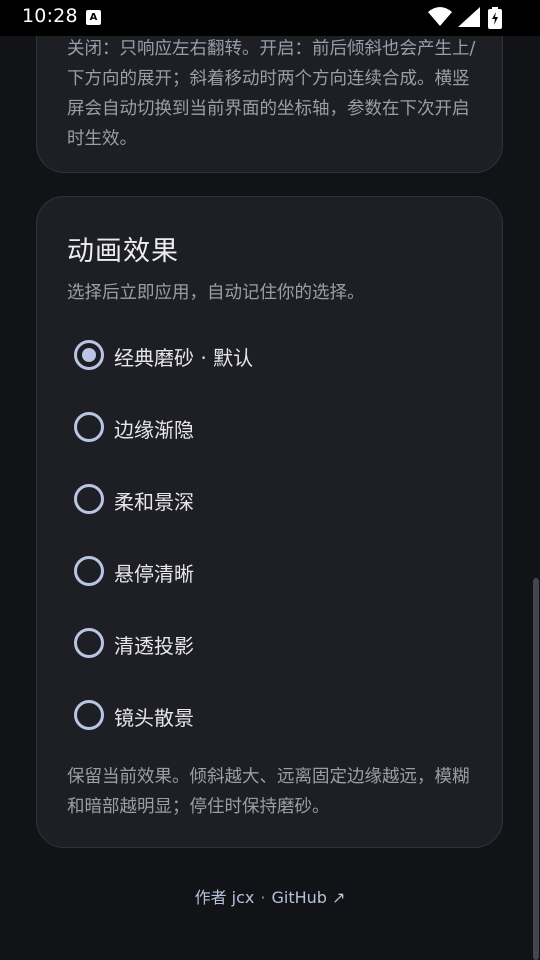 Image resolution: width=540 pixels, height=960 pixels. Describe the element at coordinates (440, 16) in the screenshot. I see `wifi-icon` at that location.